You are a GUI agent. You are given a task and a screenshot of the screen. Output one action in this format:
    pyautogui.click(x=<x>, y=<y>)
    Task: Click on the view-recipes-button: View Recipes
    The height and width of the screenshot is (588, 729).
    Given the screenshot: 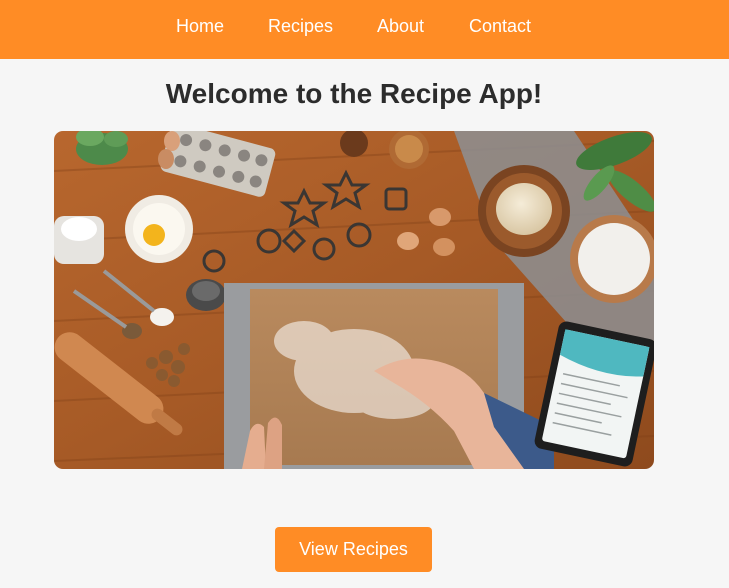 What is the action you would take?
    pyautogui.click(x=353, y=549)
    